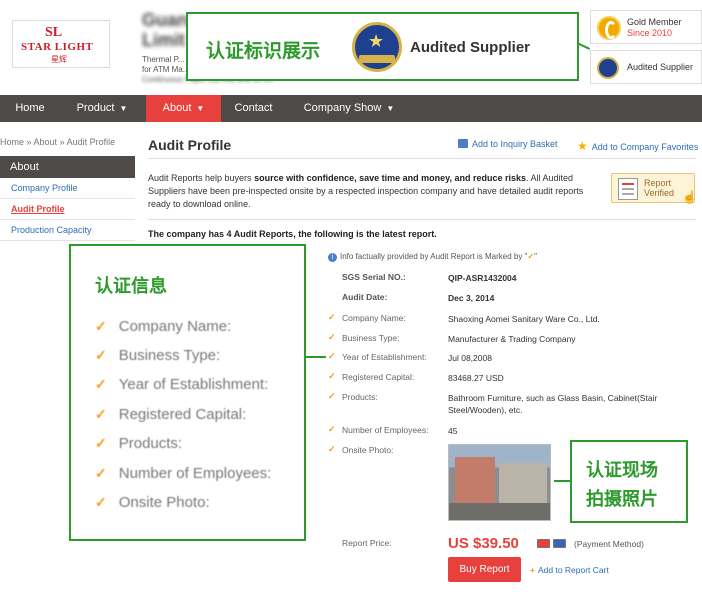 Image resolution: width=702 pixels, height=597 pixels. What do you see at coordinates (378, 377) in the screenshot?
I see `capital-label: Registered Capital:` at bounding box center [378, 377].